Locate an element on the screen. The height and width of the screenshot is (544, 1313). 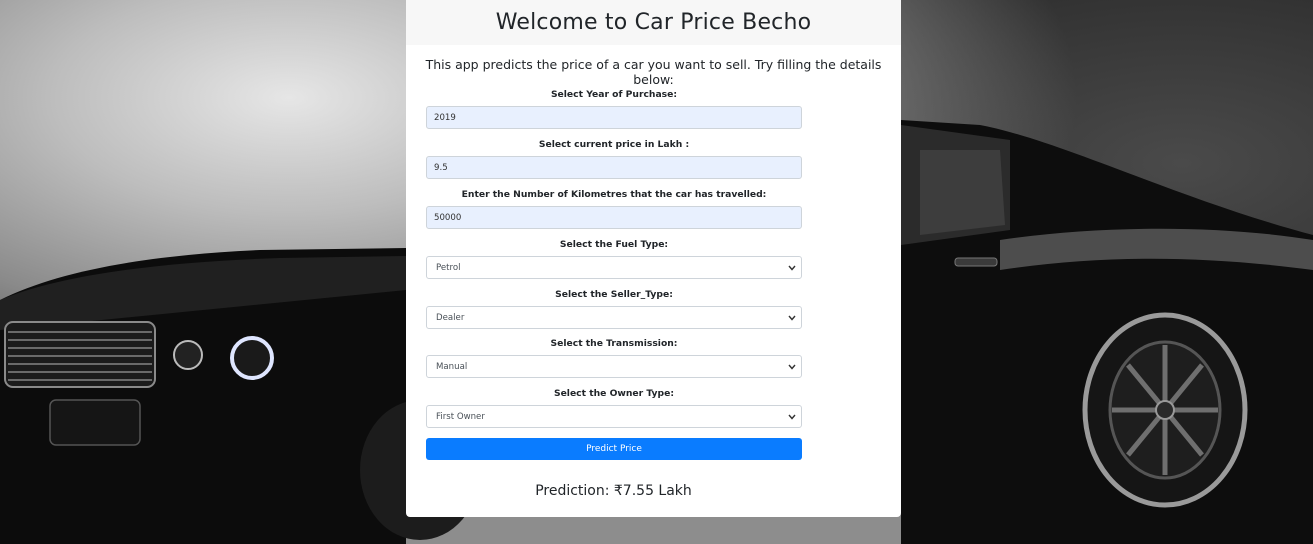
seller-value: Dealer is located at coordinates (450, 317).